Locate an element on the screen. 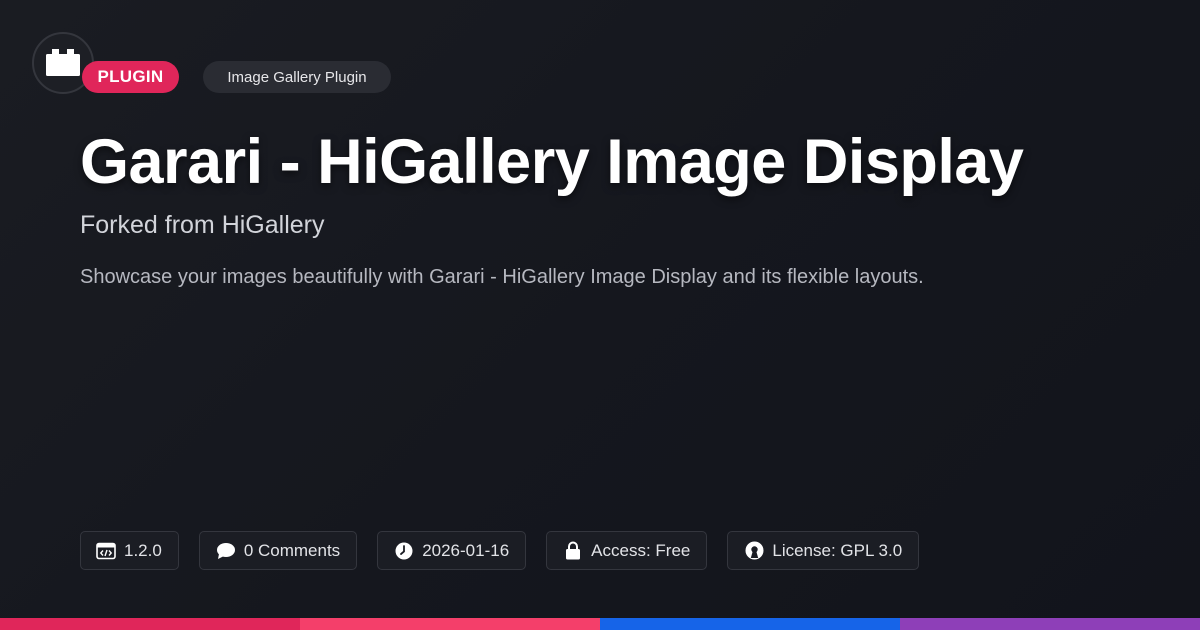 This screenshot has height=630, width=1200. license-chip: License: GPL 3.0 is located at coordinates (823, 550).